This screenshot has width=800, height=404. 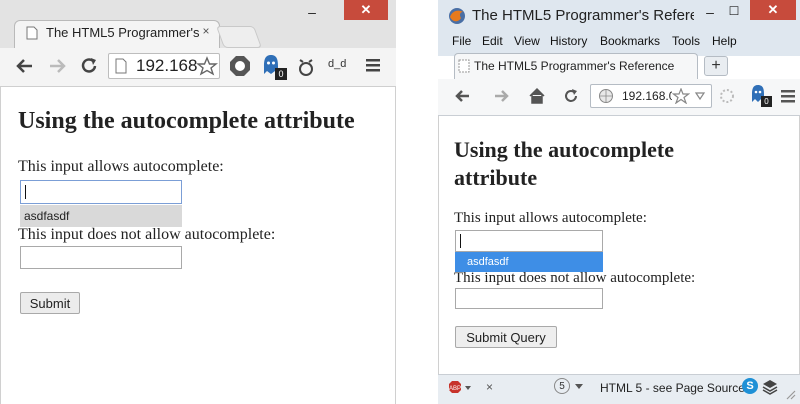 What do you see at coordinates (574, 66) in the screenshot?
I see `firefox-tab-title: The HTML5 Programmer's Reference` at bounding box center [574, 66].